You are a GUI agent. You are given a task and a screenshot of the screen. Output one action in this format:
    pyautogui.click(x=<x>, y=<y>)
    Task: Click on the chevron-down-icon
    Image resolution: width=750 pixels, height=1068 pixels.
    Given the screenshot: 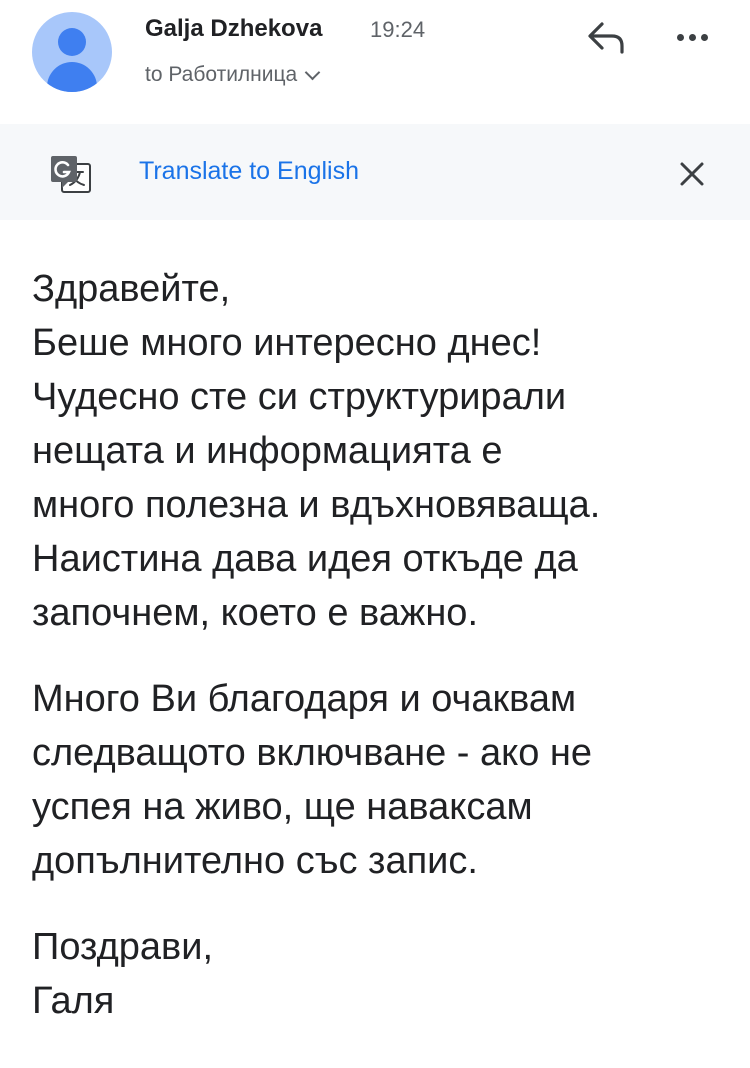 What is the action you would take?
    pyautogui.click(x=312, y=72)
    